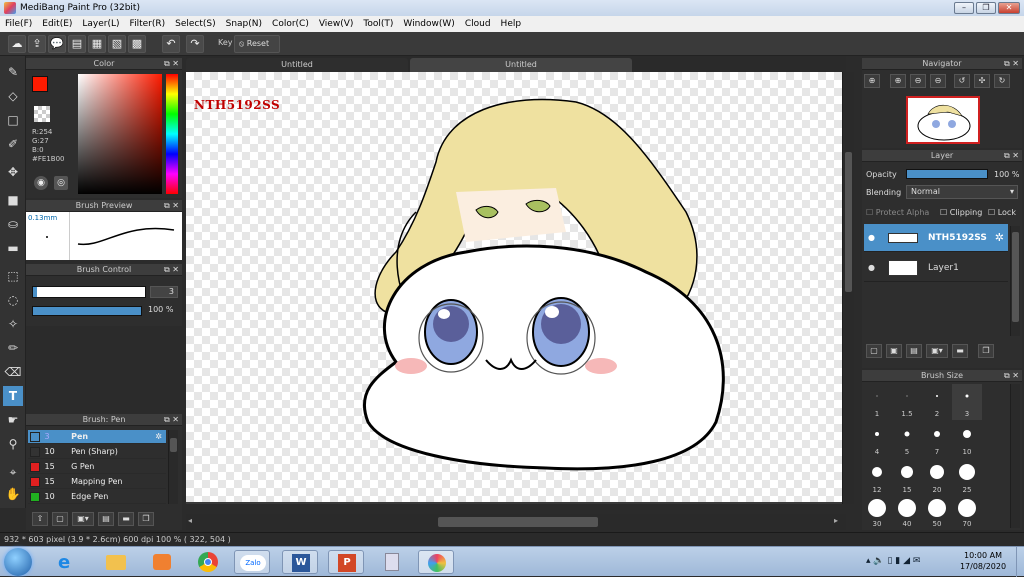 The height and width of the screenshot is (577, 1024). Describe the element at coordinates (918, 81) in the screenshot. I see `zoom-out-icon: ⊖` at that location.